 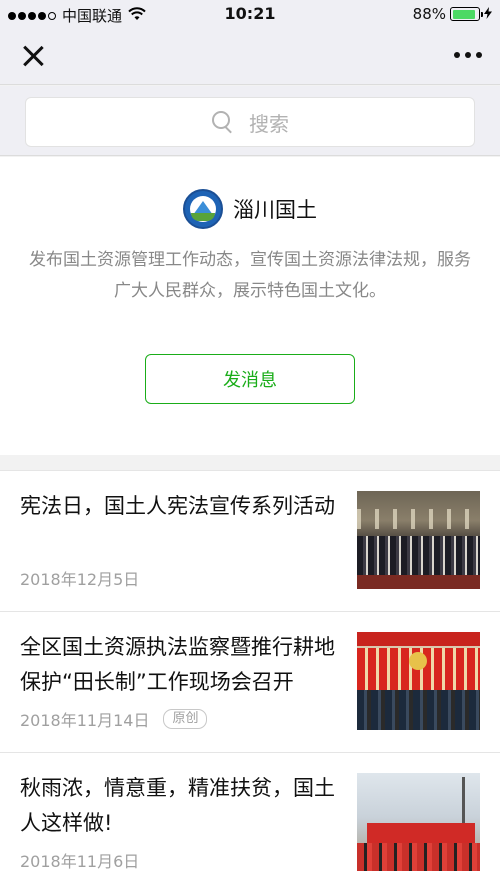 What do you see at coordinates (250, 56) in the screenshot?
I see `nav-bar` at bounding box center [250, 56].